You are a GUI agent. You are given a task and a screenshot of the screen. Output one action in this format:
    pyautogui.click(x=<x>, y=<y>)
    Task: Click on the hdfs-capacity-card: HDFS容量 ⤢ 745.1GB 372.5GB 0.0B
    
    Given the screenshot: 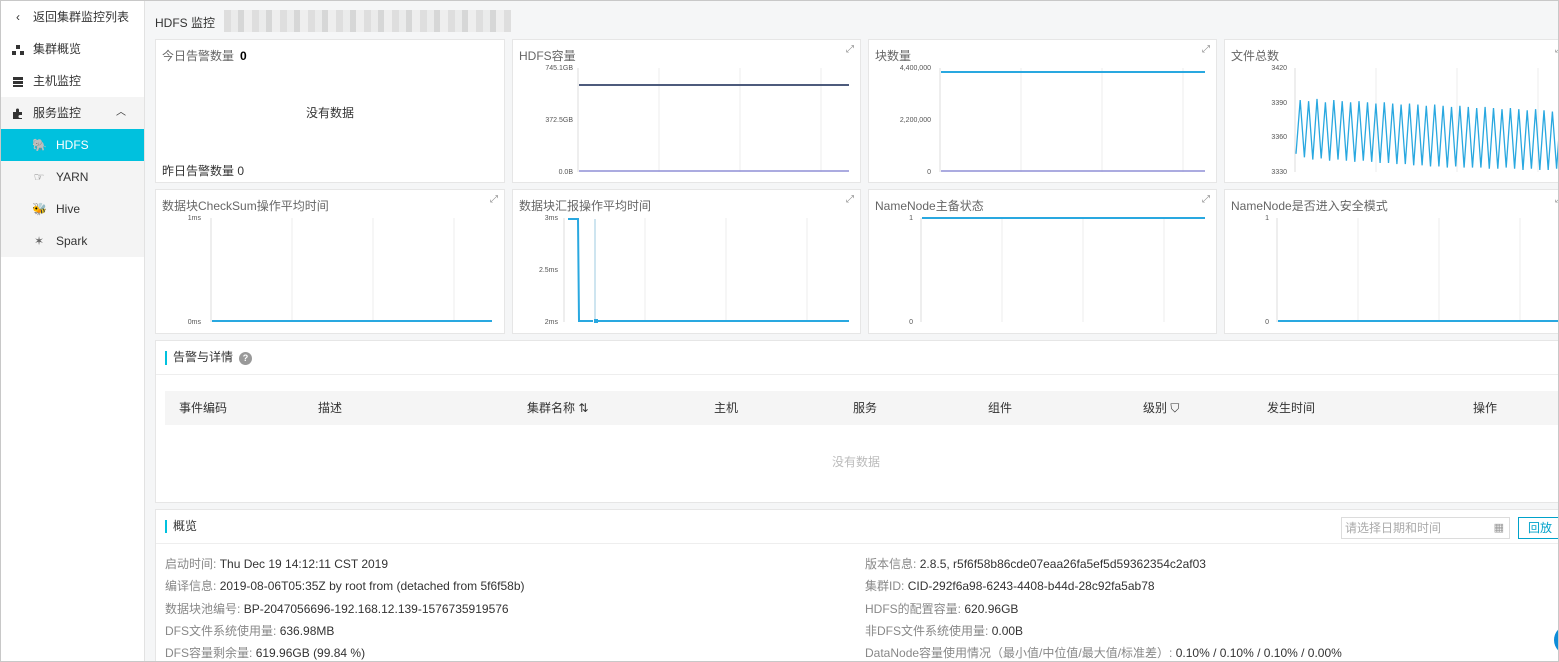 What is the action you would take?
    pyautogui.click(x=686, y=111)
    